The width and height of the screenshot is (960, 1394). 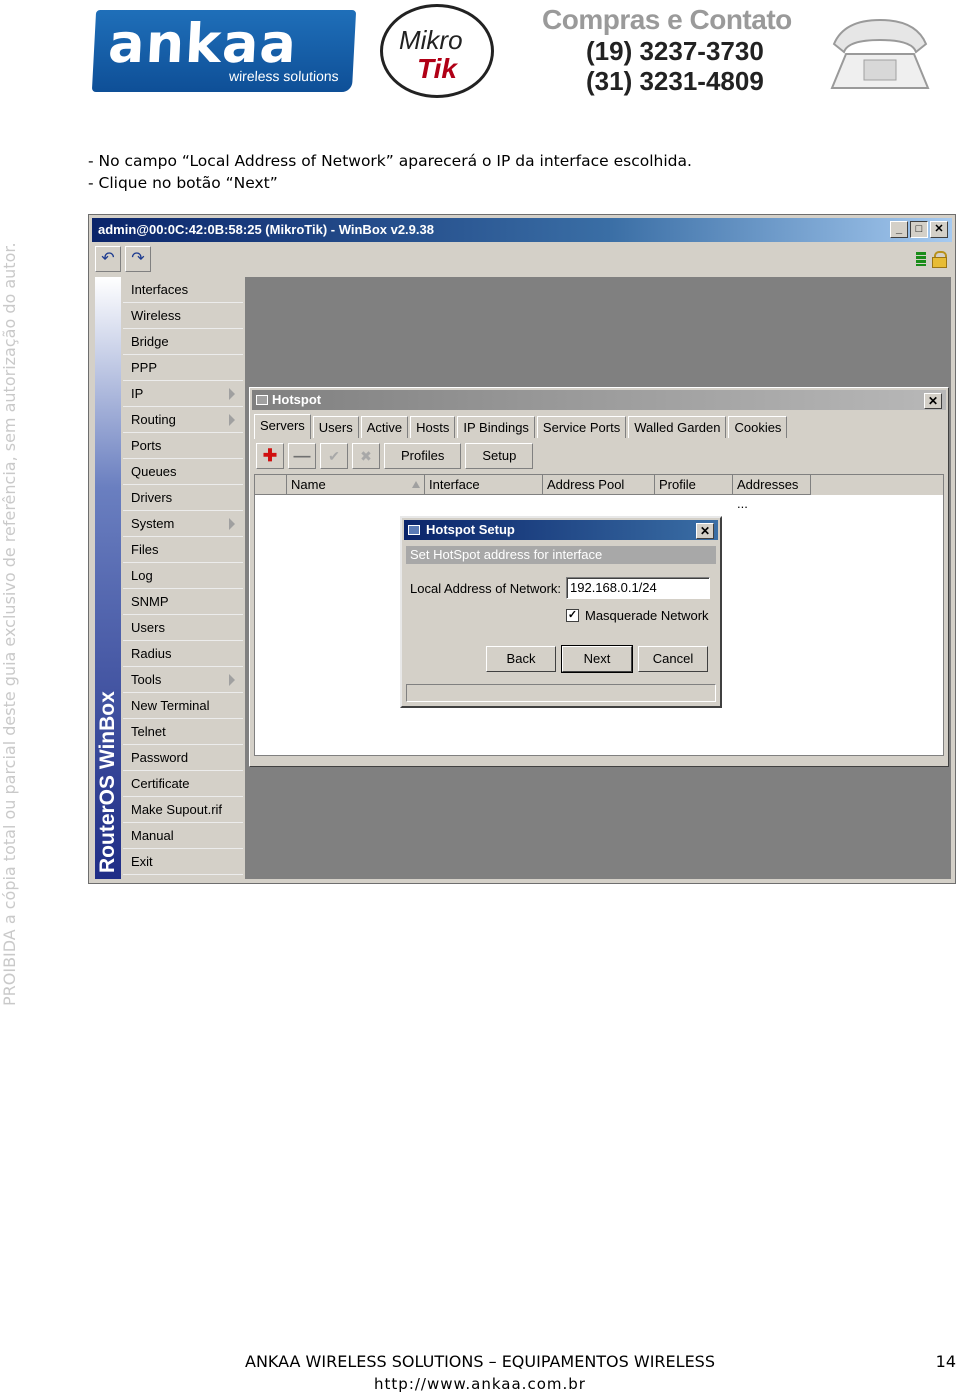 What do you see at coordinates (146, 445) in the screenshot?
I see `menu-item-label: Ports` at bounding box center [146, 445].